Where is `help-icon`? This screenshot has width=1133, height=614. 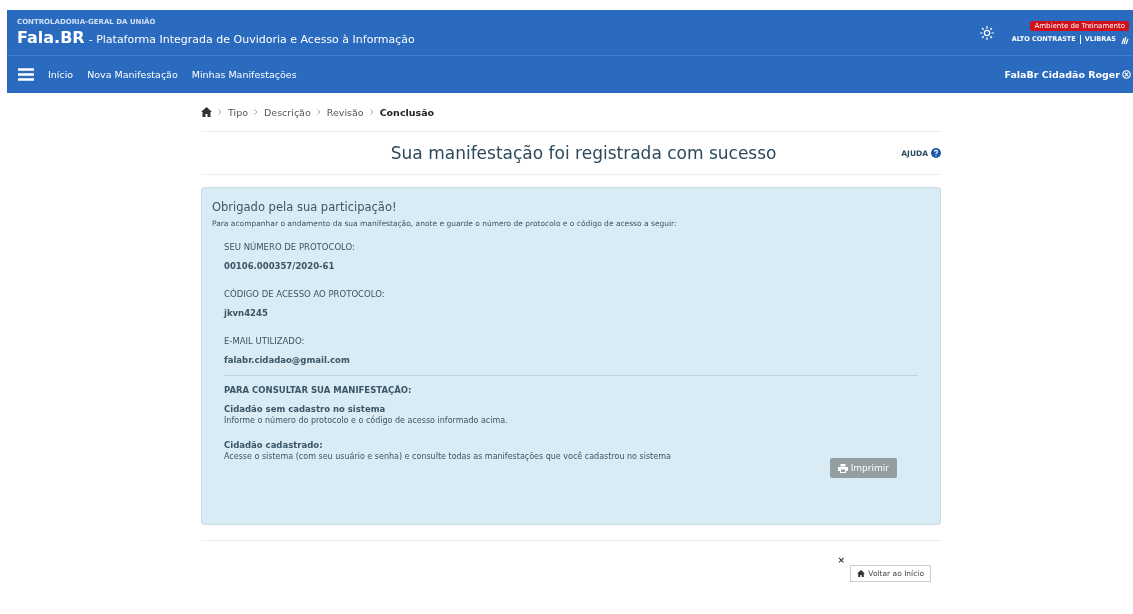
help-icon is located at coordinates (936, 153).